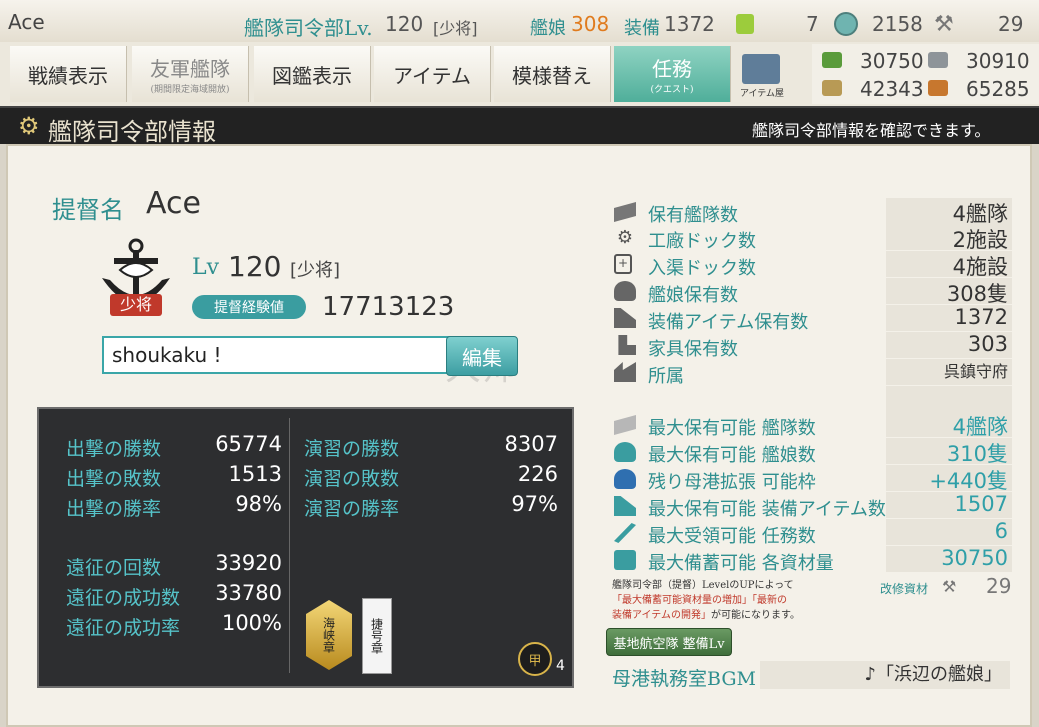  What do you see at coordinates (255, 266) in the screenshot?
I see `level-value: 120` at bounding box center [255, 266].